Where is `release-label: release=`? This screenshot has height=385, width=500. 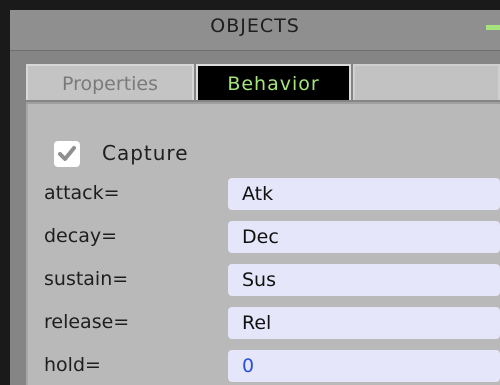
release-label: release= is located at coordinates (87, 322).